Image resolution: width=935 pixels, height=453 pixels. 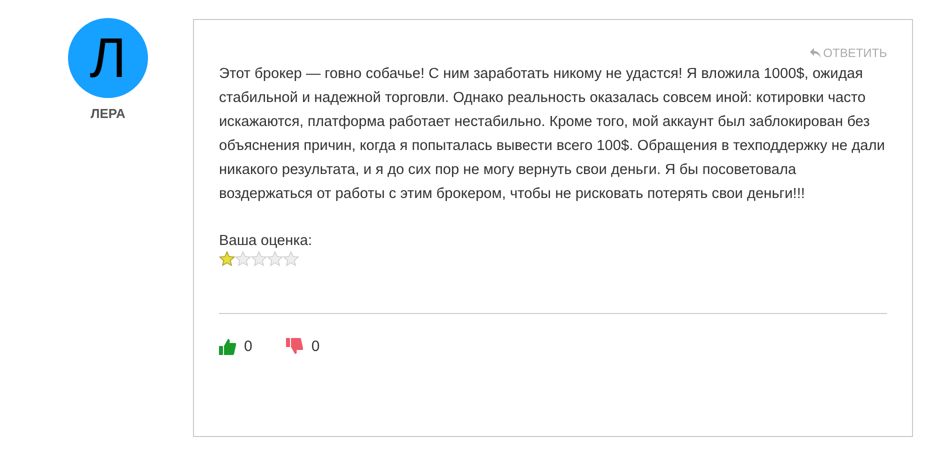 I want to click on dislike-count: 0, so click(x=315, y=346).